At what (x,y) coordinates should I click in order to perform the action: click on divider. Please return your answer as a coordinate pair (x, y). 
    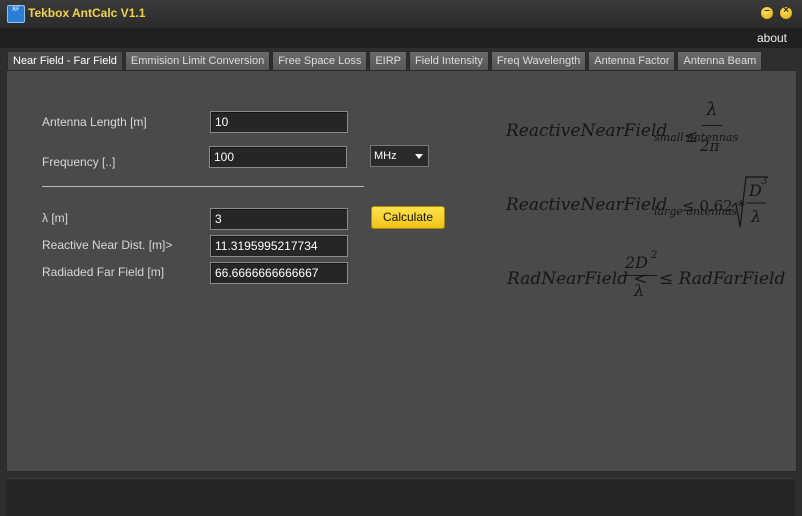
    Looking at the image, I should click on (203, 186).